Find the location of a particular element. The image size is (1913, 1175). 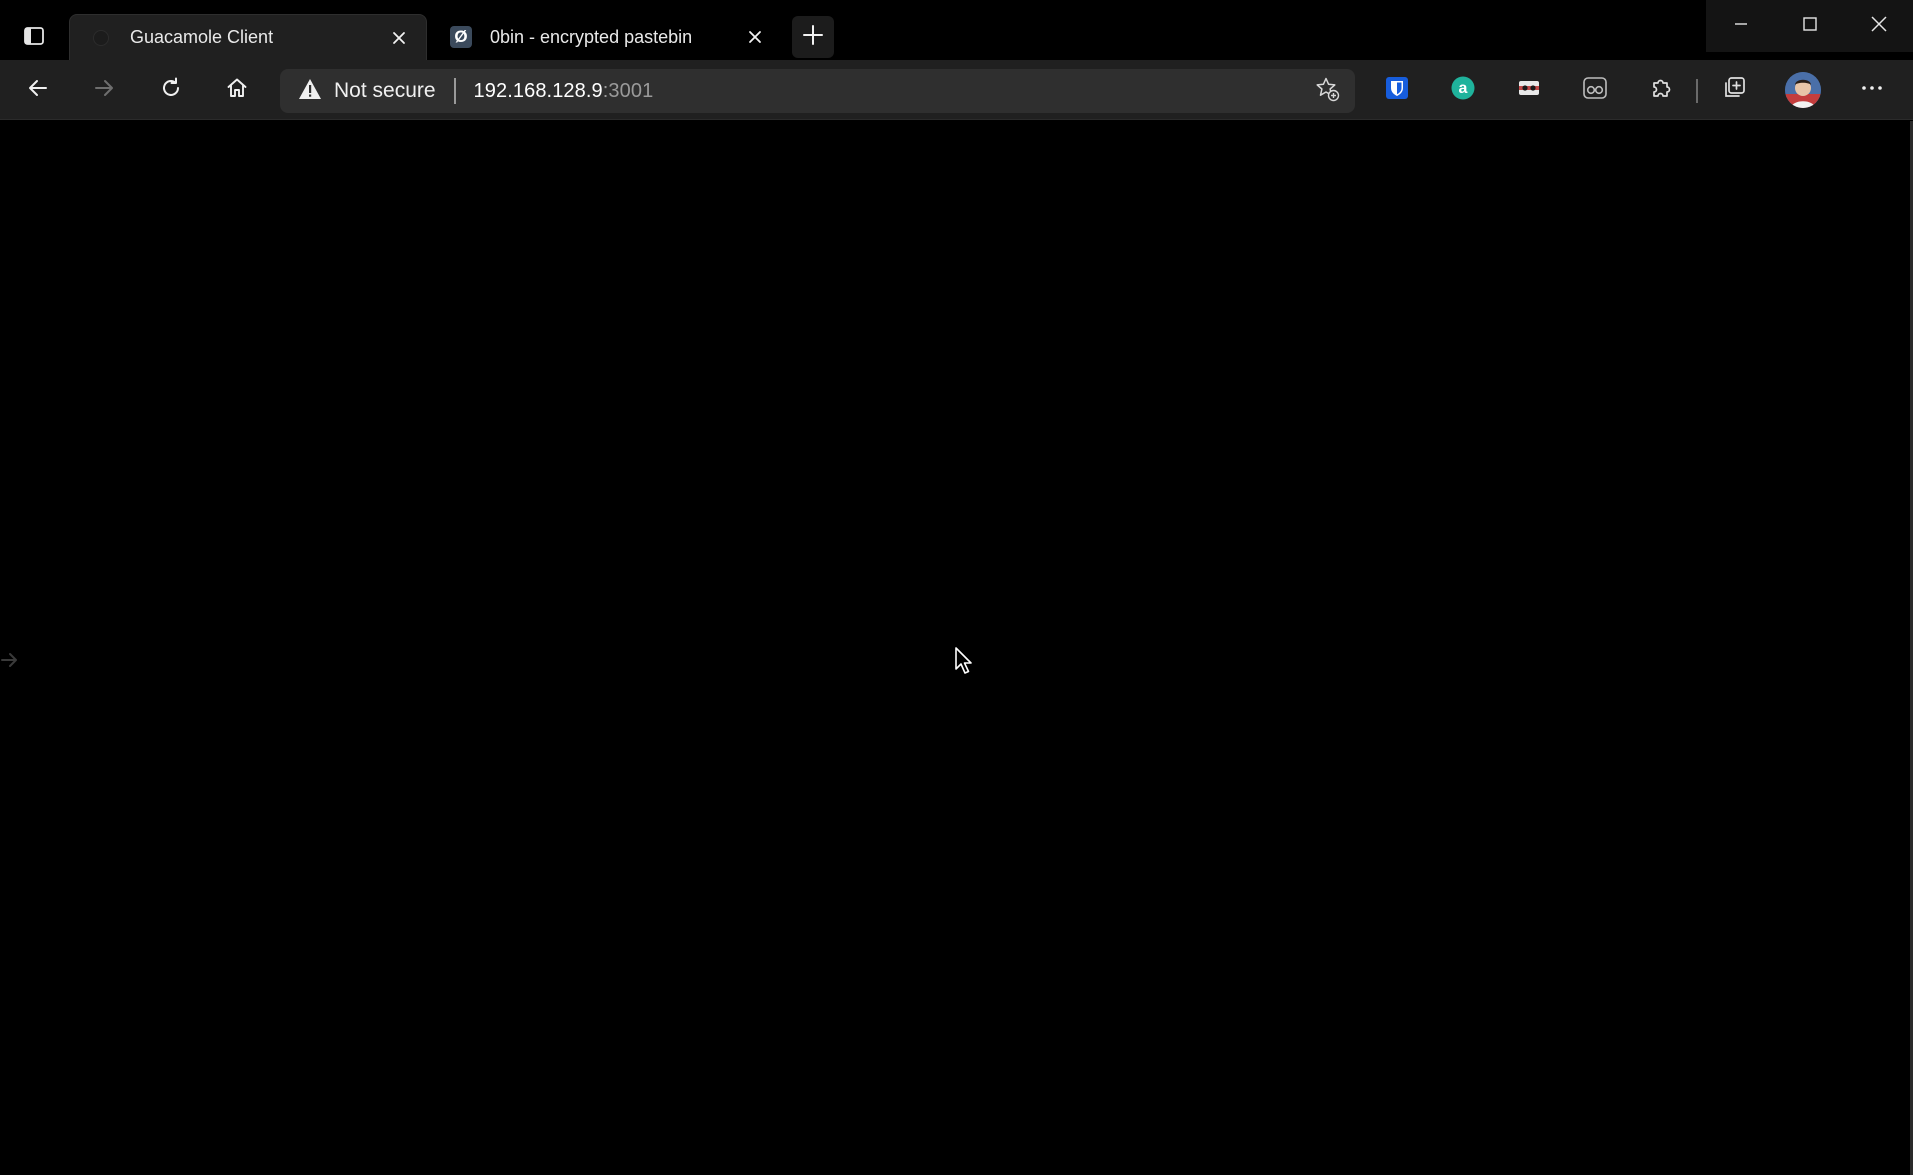

bitwarden-extension-button is located at coordinates (1397, 90).